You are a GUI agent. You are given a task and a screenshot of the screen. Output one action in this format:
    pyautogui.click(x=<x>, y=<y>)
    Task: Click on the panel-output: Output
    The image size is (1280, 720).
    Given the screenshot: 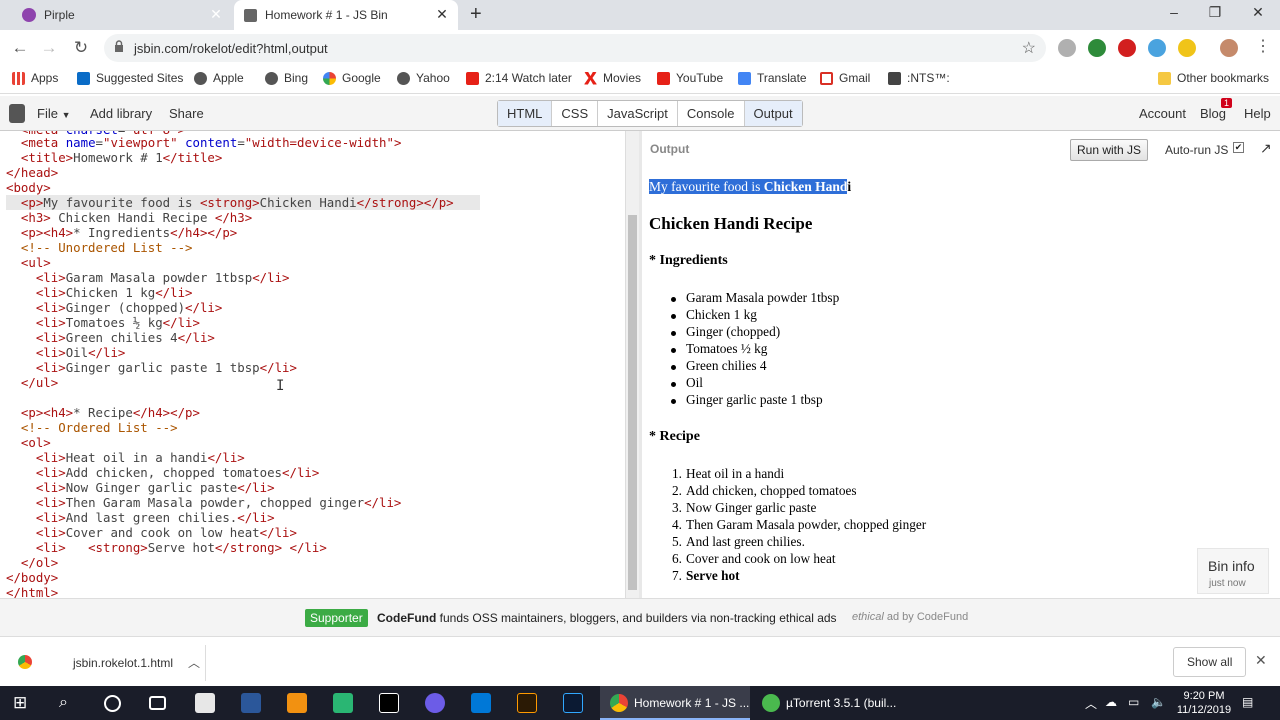 What is the action you would take?
    pyautogui.click(x=773, y=113)
    